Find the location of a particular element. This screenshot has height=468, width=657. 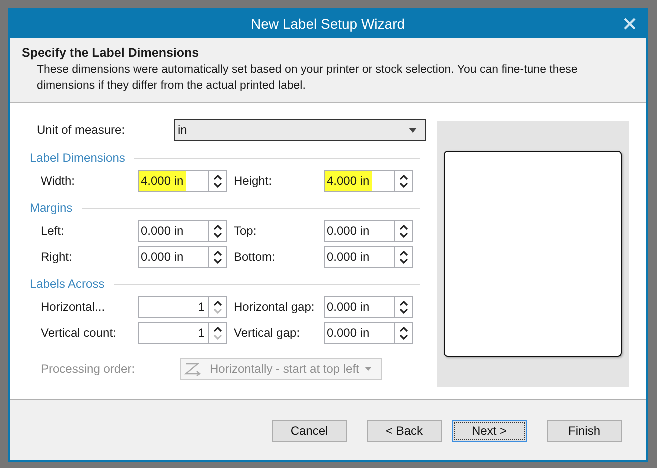

field-label: Height: is located at coordinates (253, 181).